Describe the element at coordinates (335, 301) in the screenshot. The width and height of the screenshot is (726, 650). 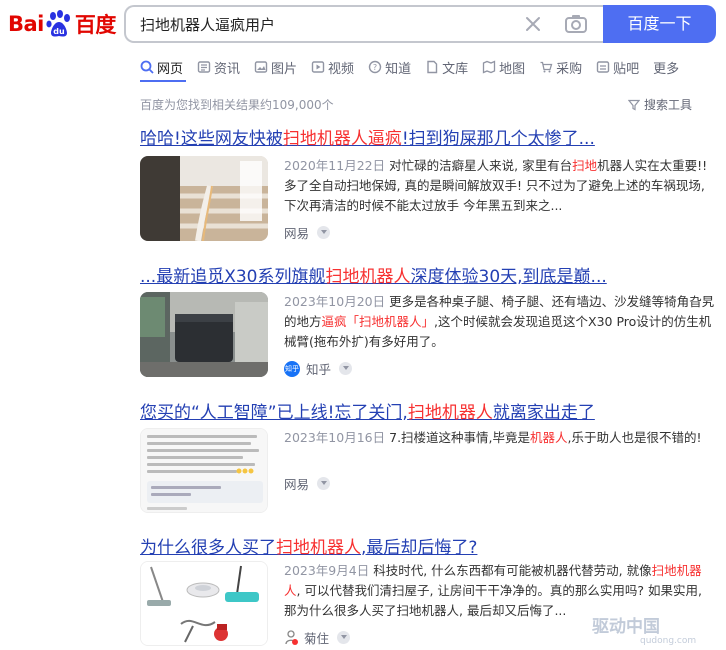
I see `result-date: 2023年10月20日` at that location.